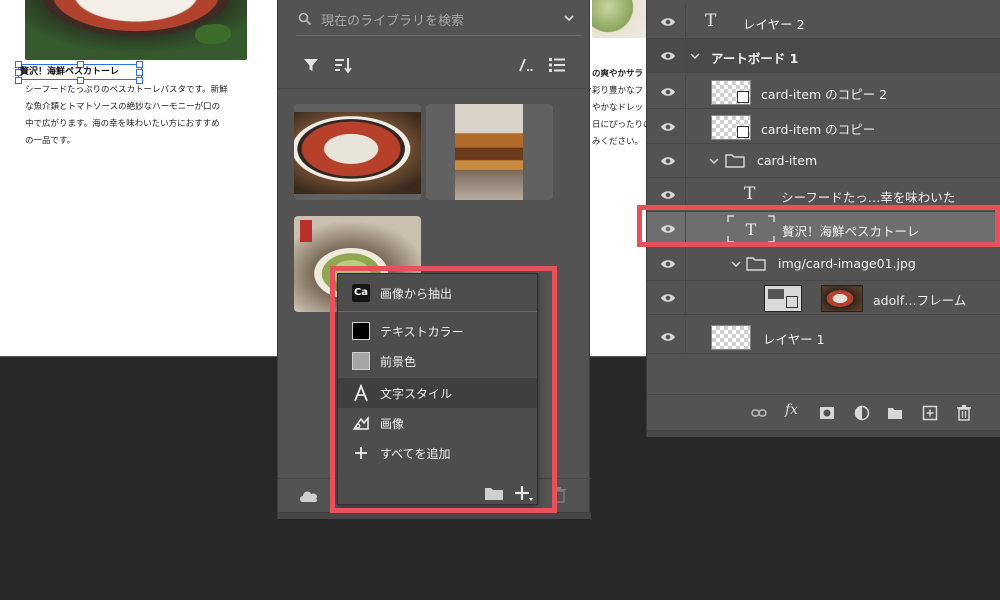 The image size is (1000, 600). Describe the element at coordinates (823, 22) in the screenshot. I see `layer-row-layer2: T レイヤー 2` at that location.